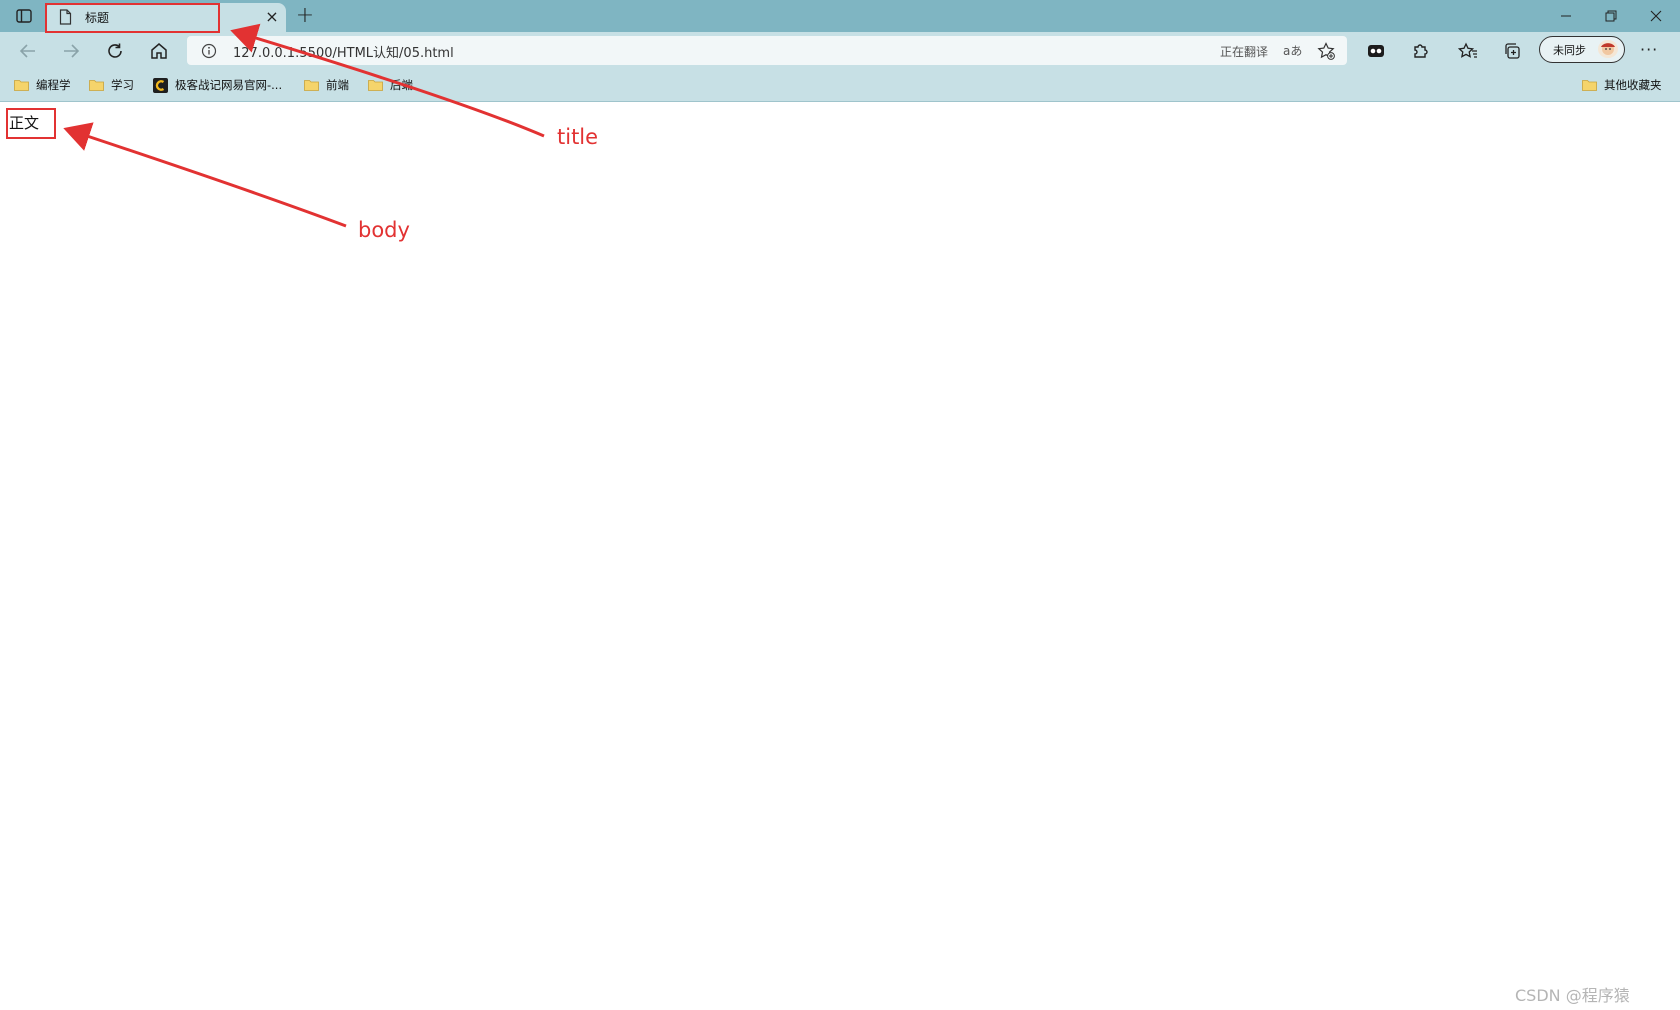 The image size is (1680, 1010). I want to click on avatar, so click(1608, 49).